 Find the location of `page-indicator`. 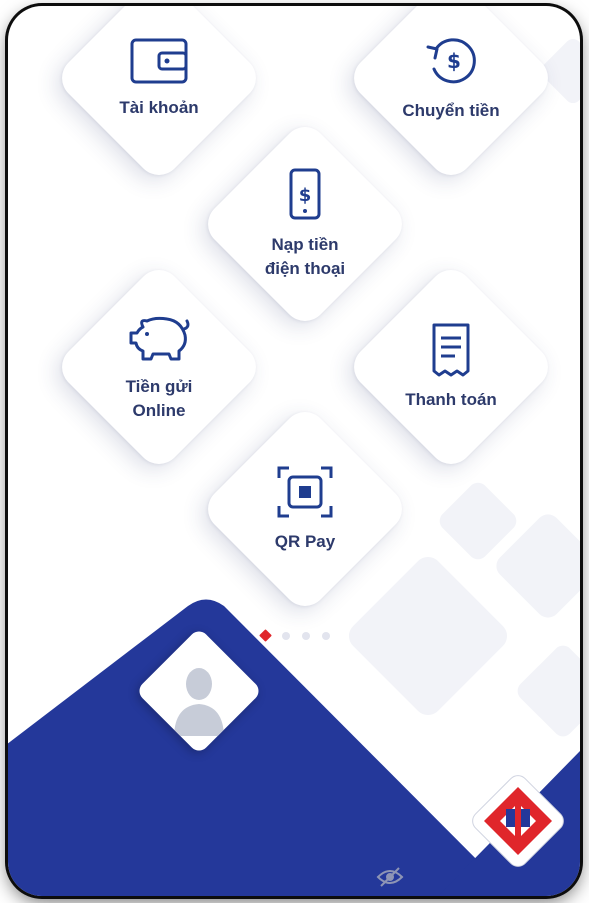

page-indicator is located at coordinates (294, 635).